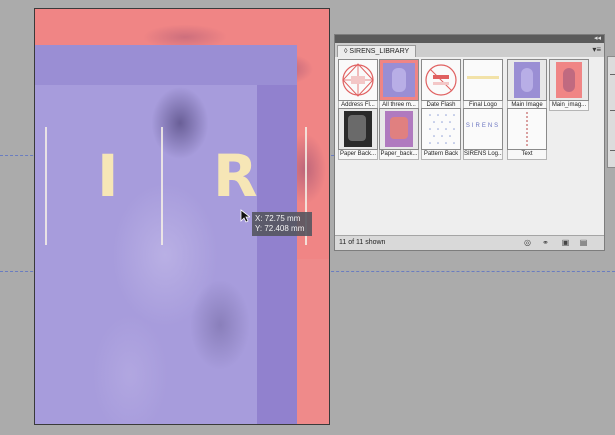 The image size is (615, 435). Describe the element at coordinates (277, 254) in the screenshot. I see `purple-strip` at that location.